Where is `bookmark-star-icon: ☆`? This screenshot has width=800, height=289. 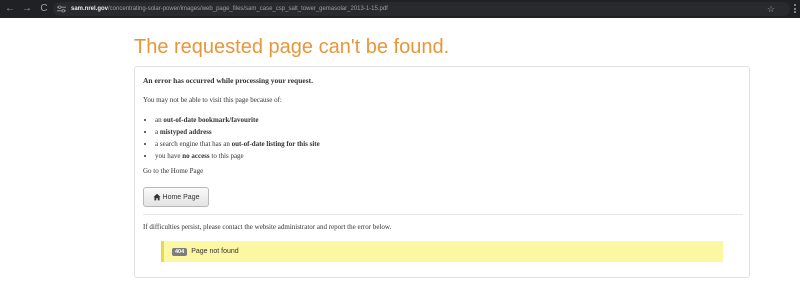
bookmark-star-icon: ☆ is located at coordinates (771, 9).